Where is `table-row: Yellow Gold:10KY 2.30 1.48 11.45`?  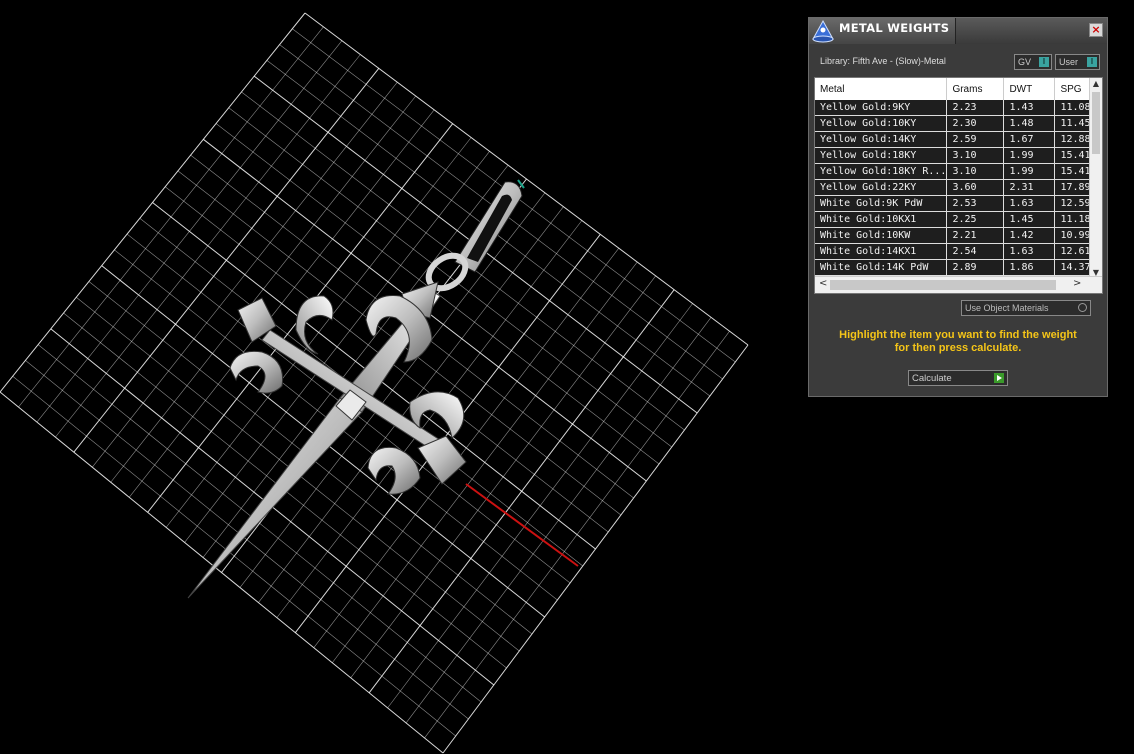 table-row: Yellow Gold:10KY 2.30 1.48 11.45 is located at coordinates (955, 123).